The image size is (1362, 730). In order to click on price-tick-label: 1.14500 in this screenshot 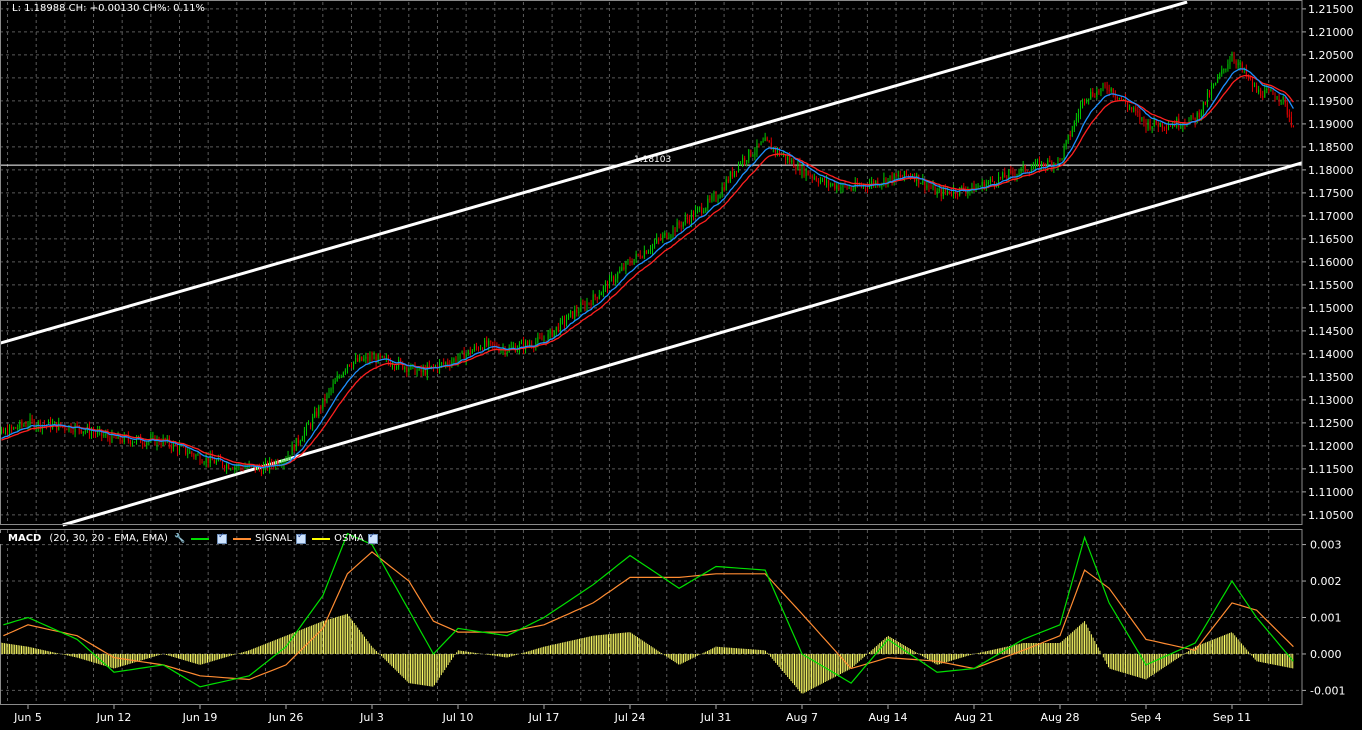, I will do `click(1331, 331)`.